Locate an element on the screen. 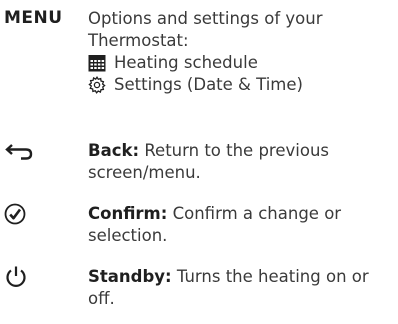 The image size is (398, 324). menu-item-settings: Settings (Date & Time) is located at coordinates (240, 85).